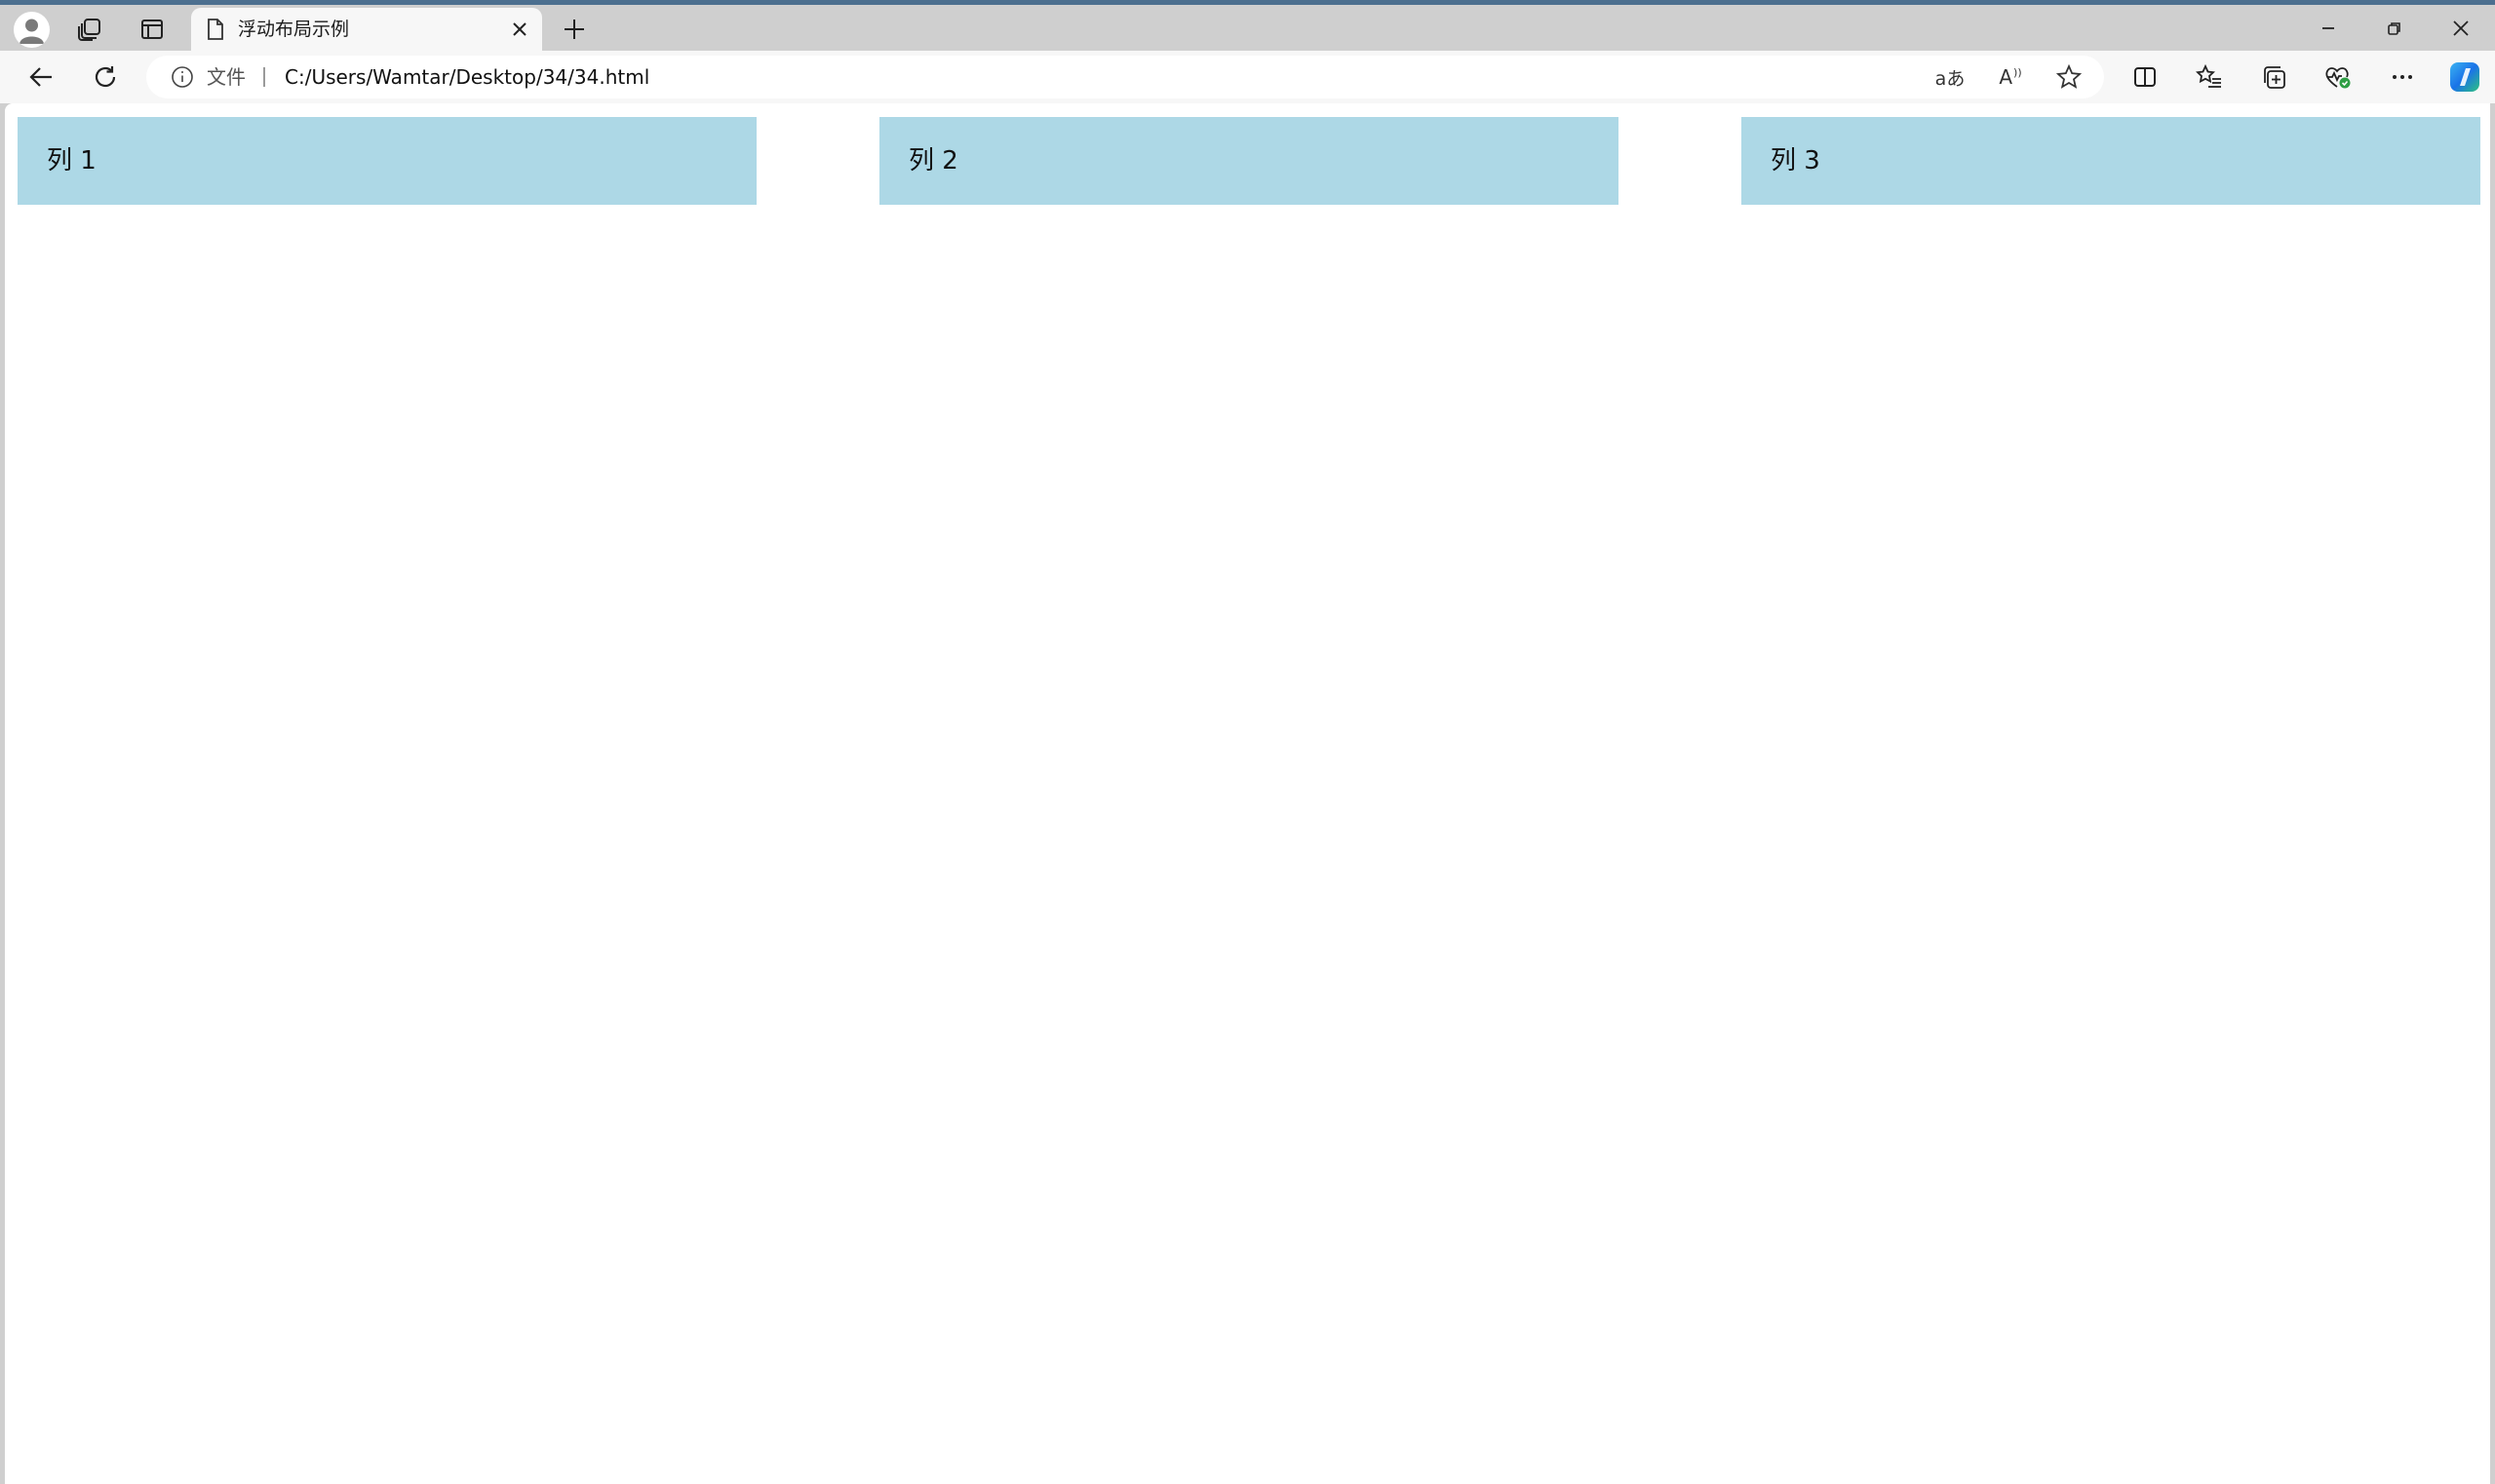 The width and height of the screenshot is (2495, 1484). I want to click on tab-active: 浮动布局示例, so click(366, 29).